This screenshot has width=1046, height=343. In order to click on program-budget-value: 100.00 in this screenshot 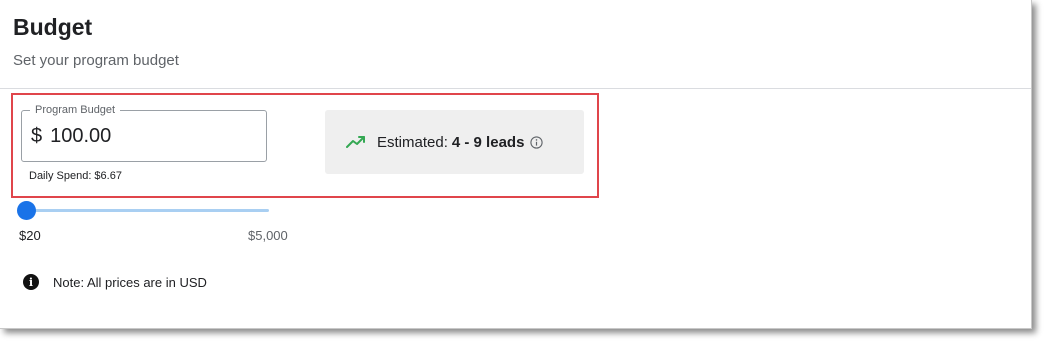, I will do `click(80, 136)`.